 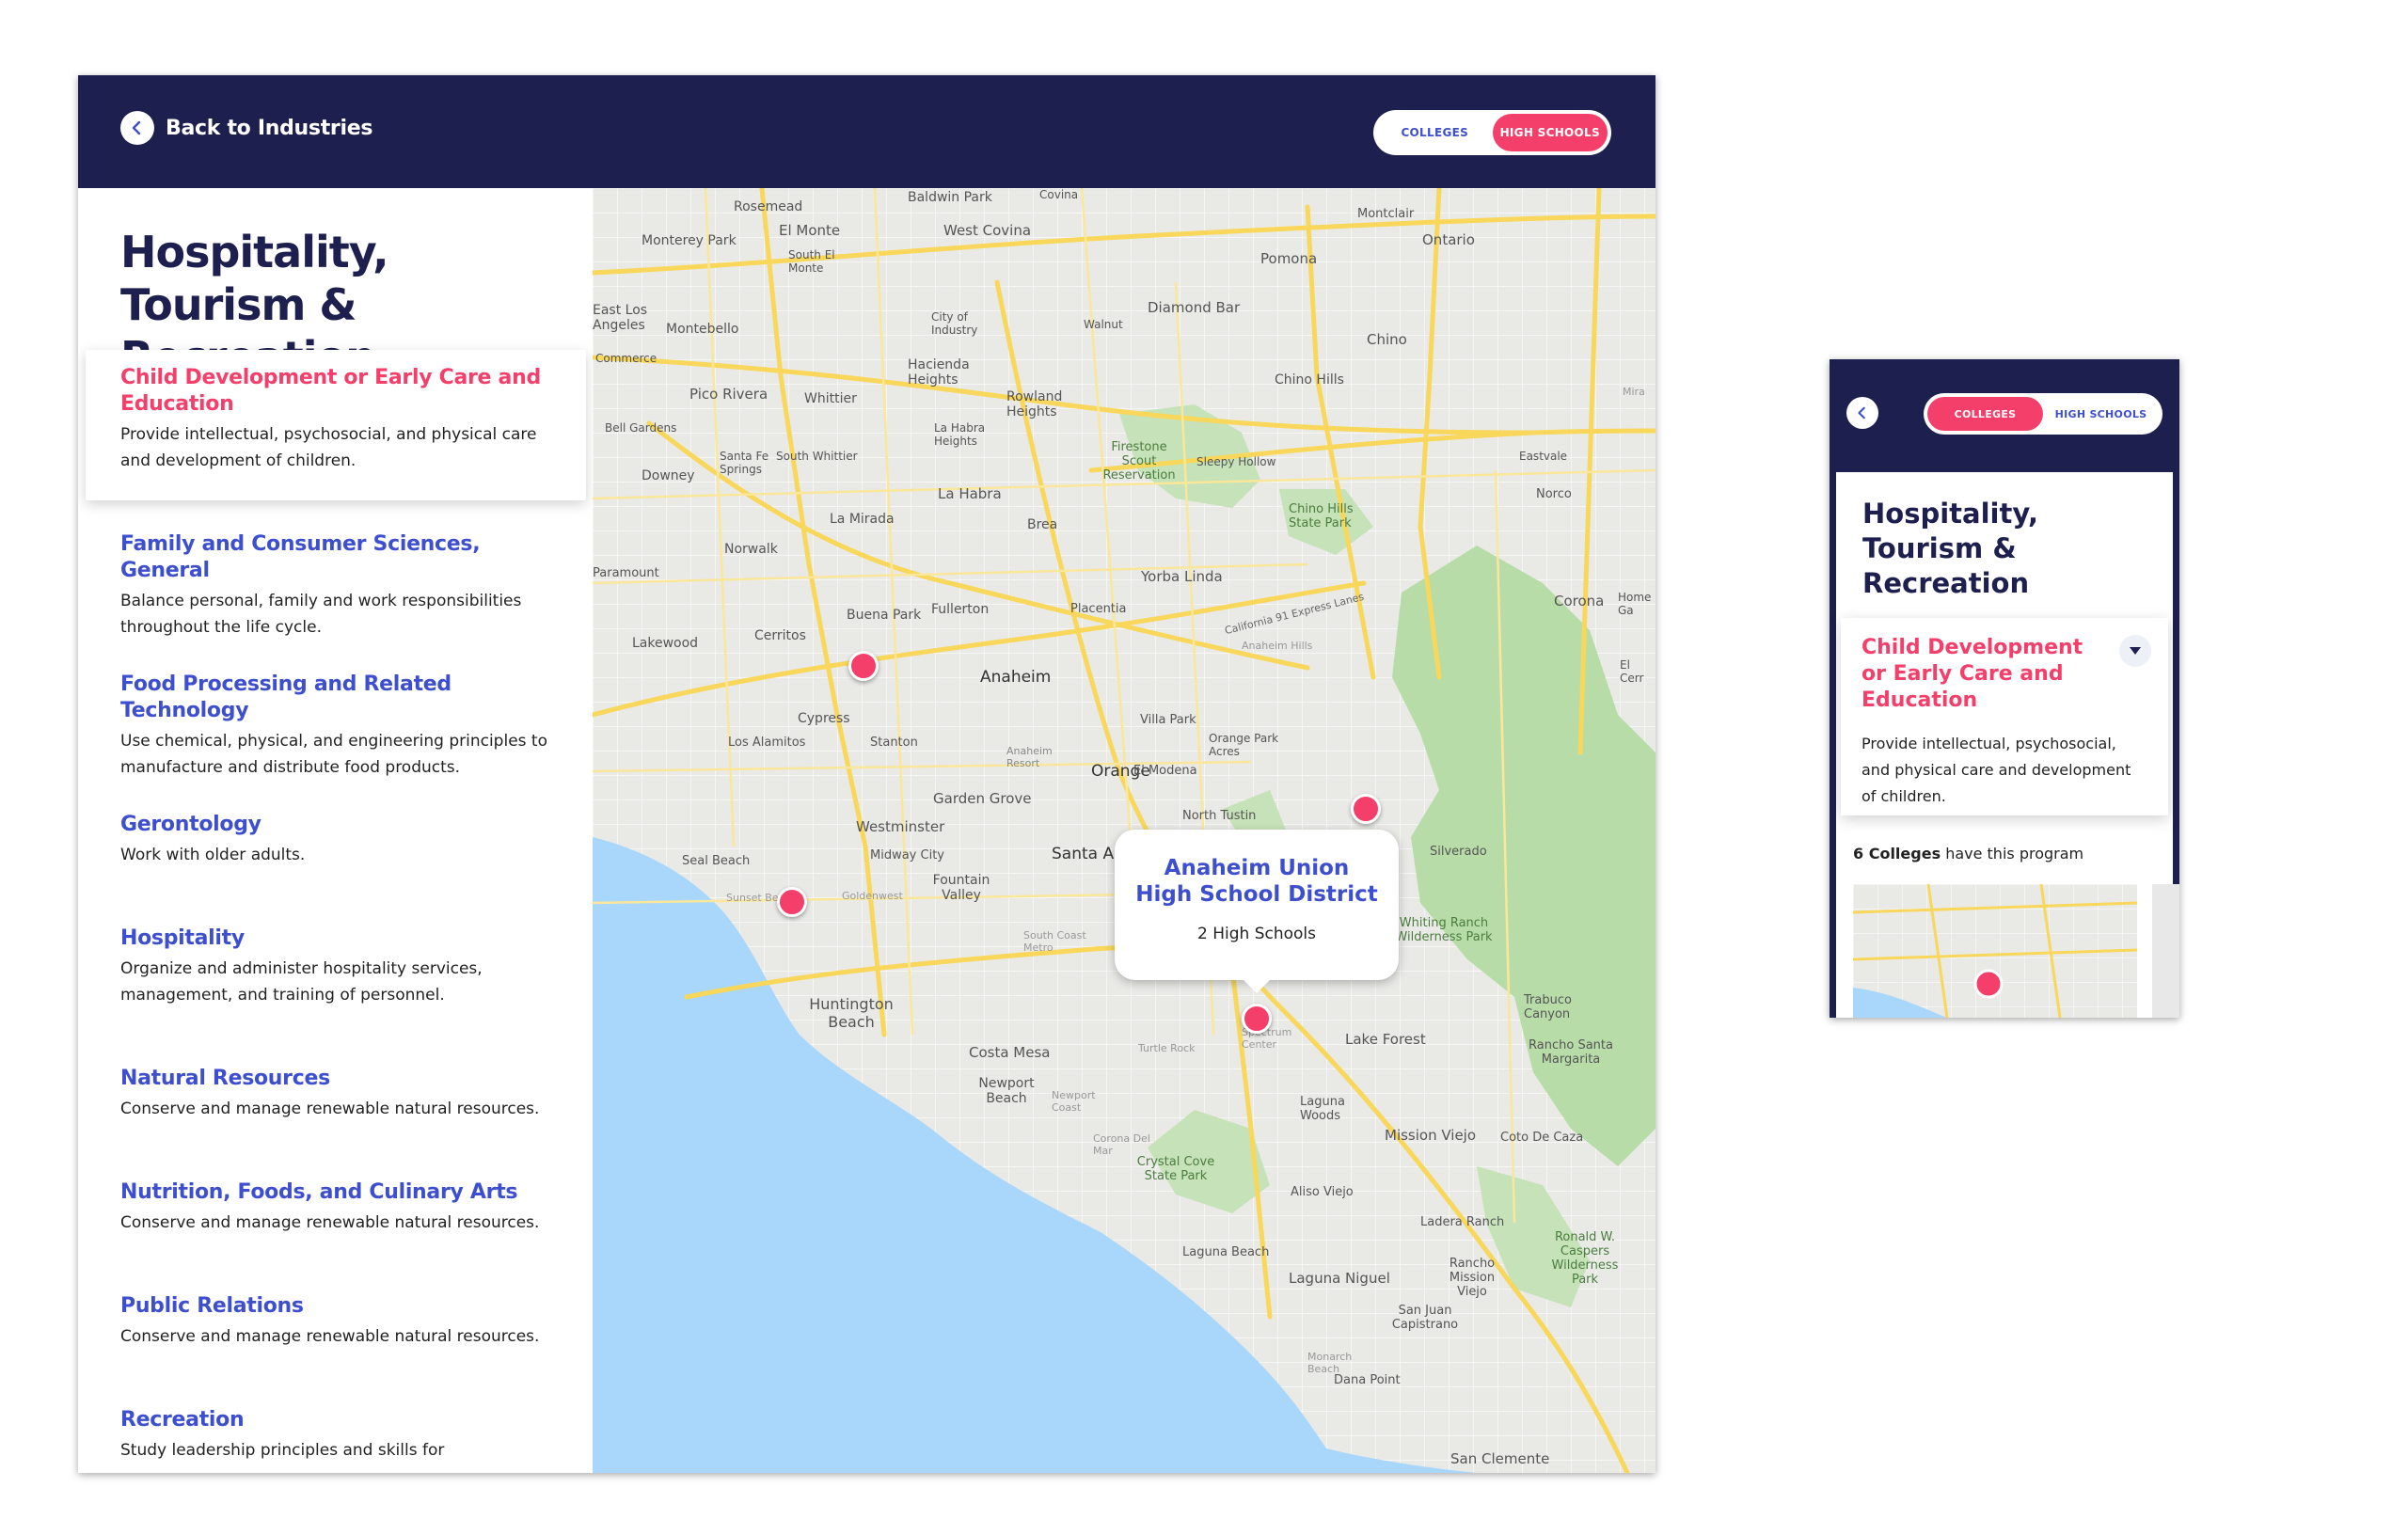 What do you see at coordinates (225, 1078) in the screenshot?
I see `program-title: Natural Resources` at bounding box center [225, 1078].